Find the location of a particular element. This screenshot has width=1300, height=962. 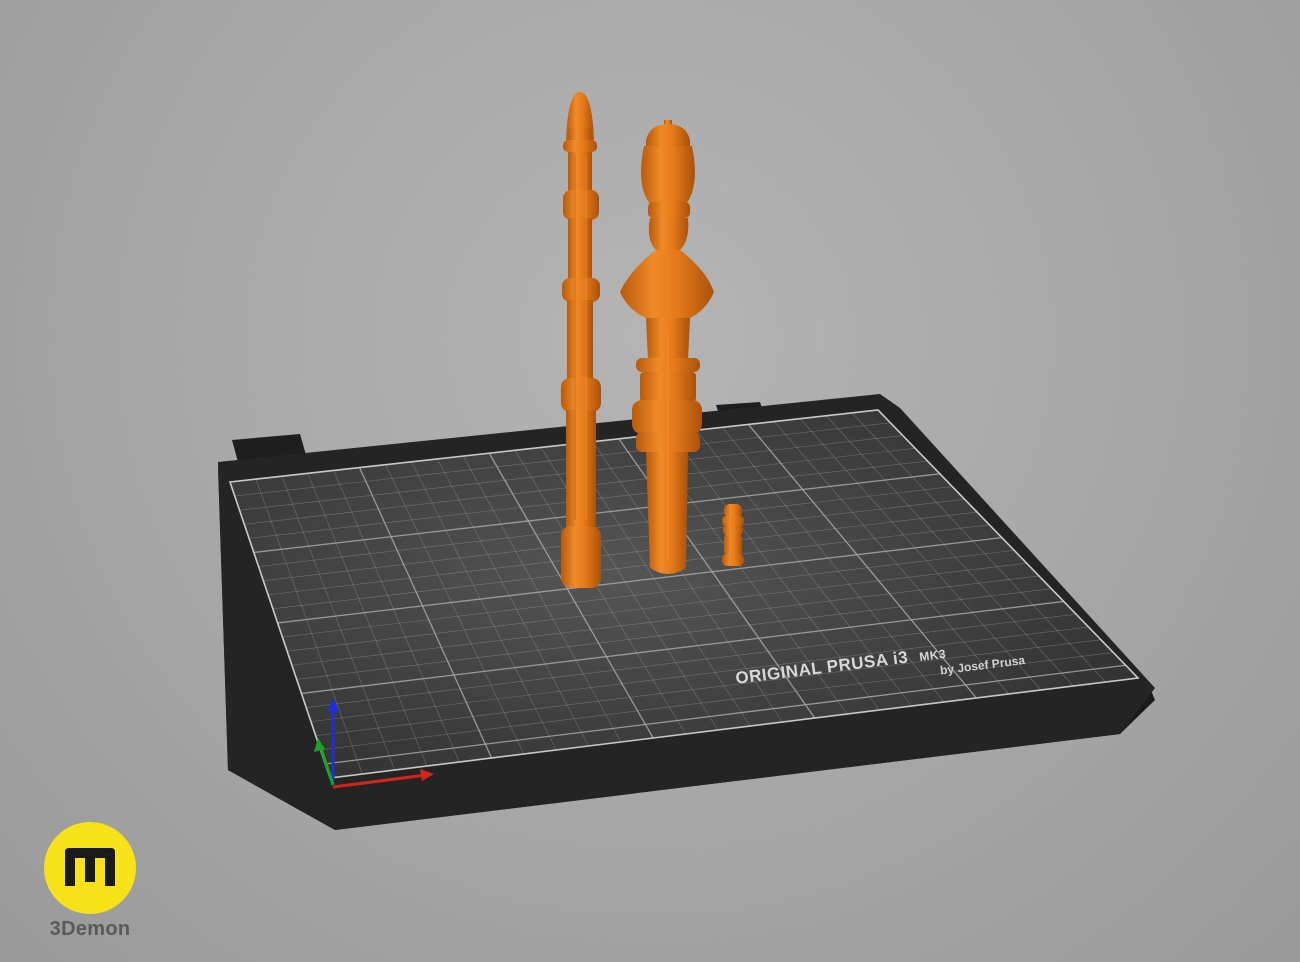

m-letter-icon is located at coordinates (90, 867).